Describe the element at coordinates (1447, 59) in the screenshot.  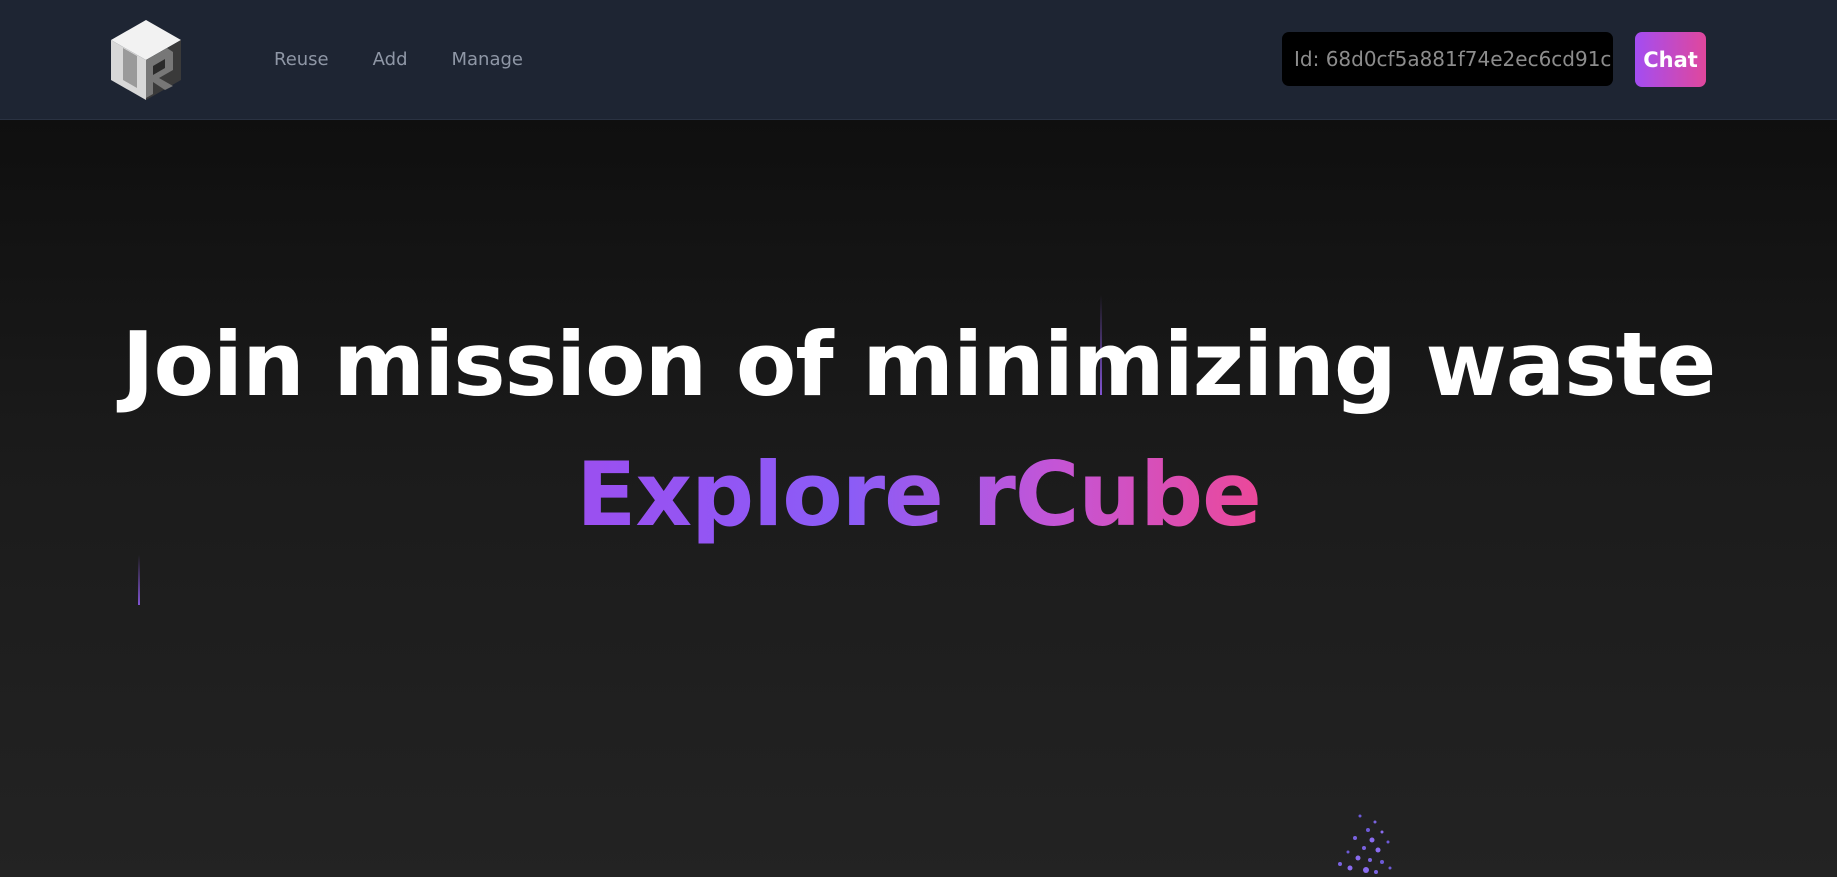
I see `user-id-display: Id: 68d0cf5a881f74e2ec6cd91c` at that location.